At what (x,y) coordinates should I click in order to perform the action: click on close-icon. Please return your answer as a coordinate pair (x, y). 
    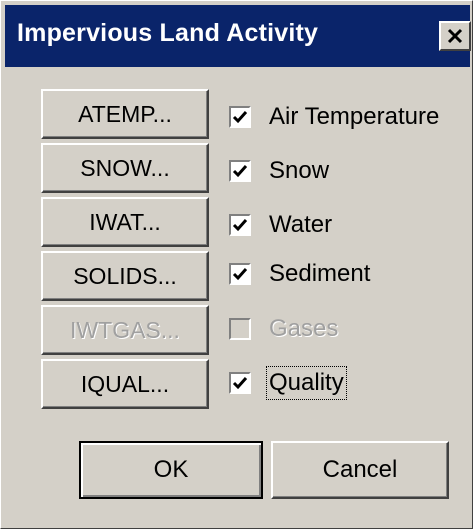
    Looking at the image, I should click on (455, 36).